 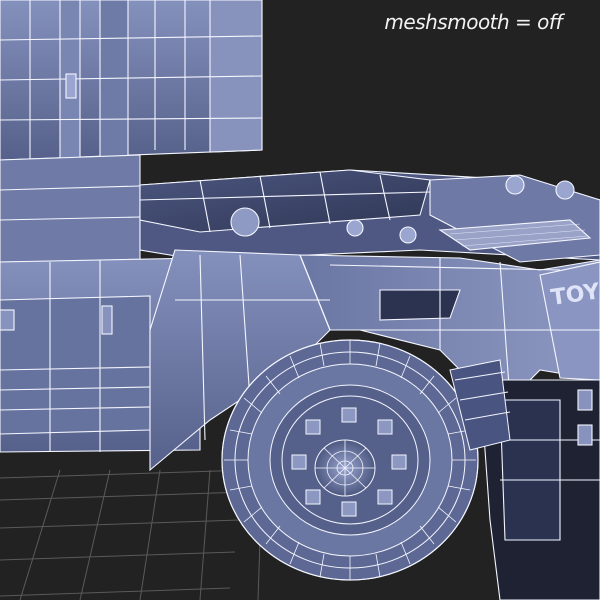 What do you see at coordinates (369, 216) in the screenshot?
I see `engine-hood` at bounding box center [369, 216].